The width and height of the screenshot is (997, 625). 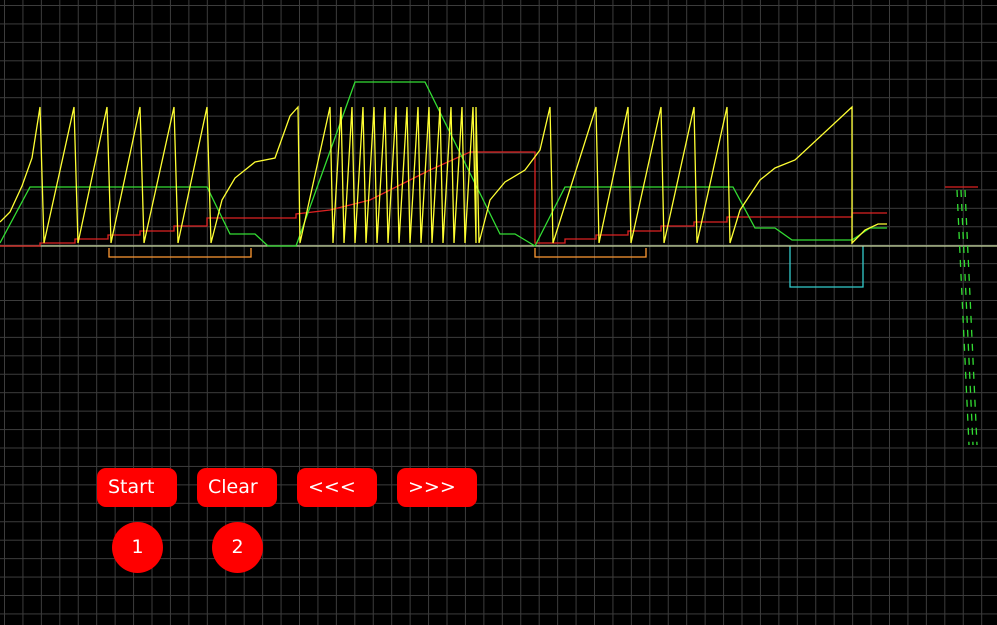 What do you see at coordinates (237, 487) in the screenshot?
I see `clear-button: Clear` at bounding box center [237, 487].